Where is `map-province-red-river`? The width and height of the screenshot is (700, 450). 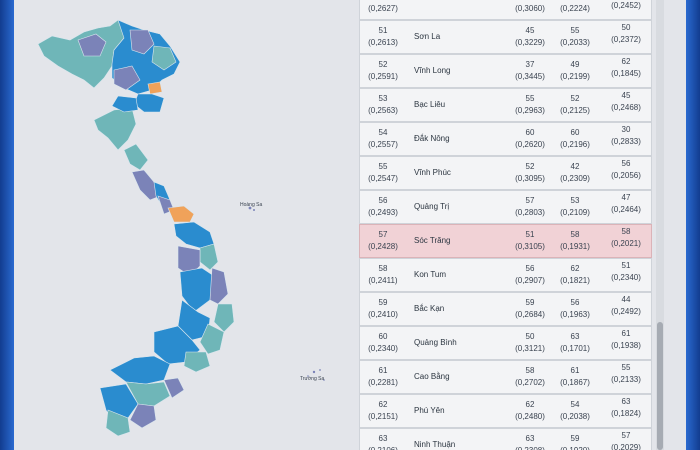
map-province-red-river is located at coordinates (149, 103).